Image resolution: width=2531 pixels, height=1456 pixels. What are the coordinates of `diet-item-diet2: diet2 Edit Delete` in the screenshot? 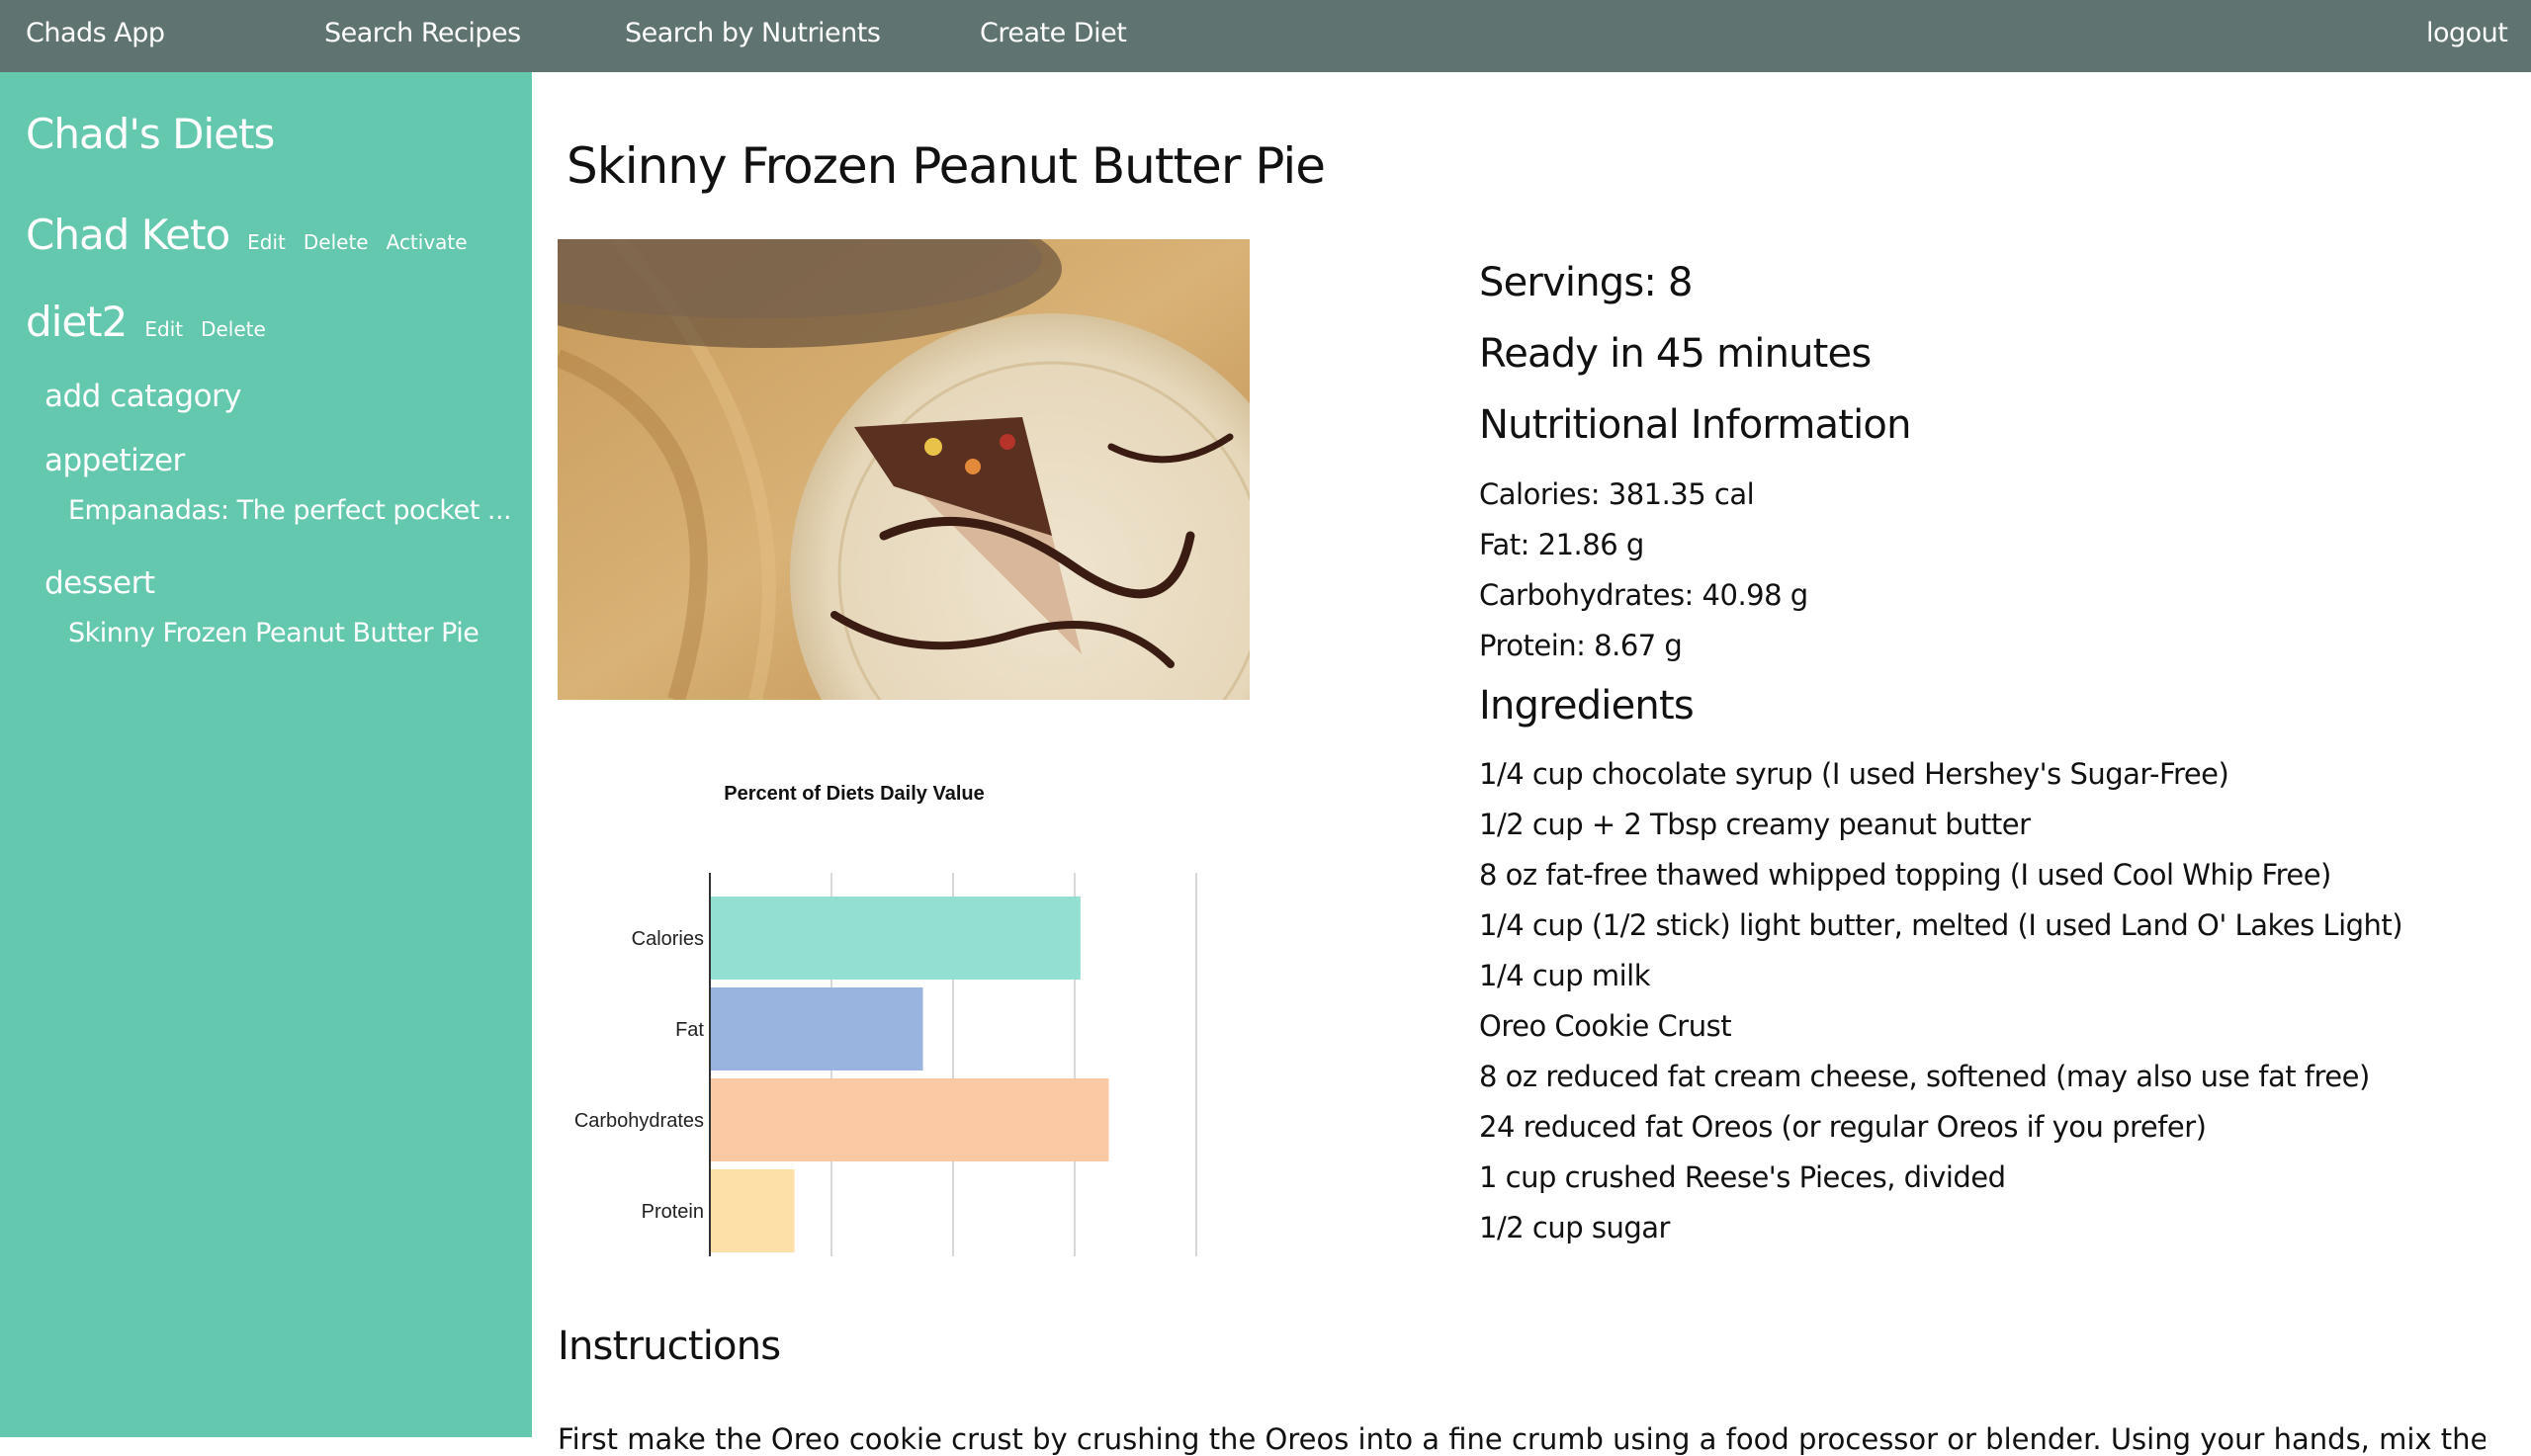 It's located at (155, 322).